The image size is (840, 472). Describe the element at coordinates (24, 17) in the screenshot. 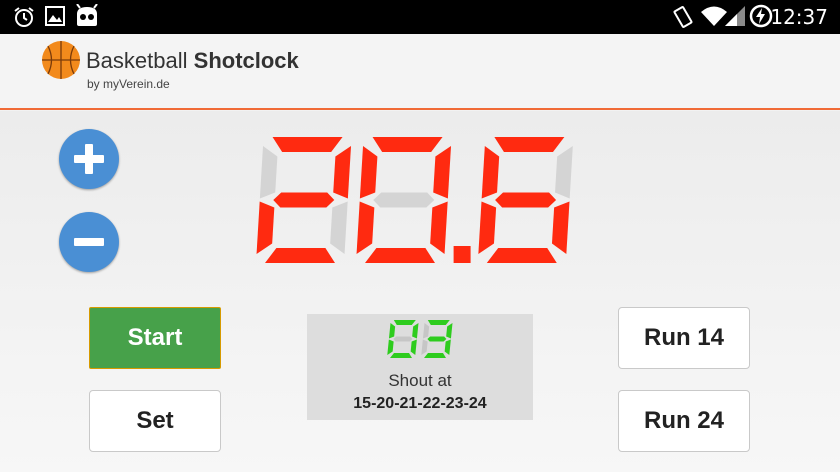

I see `alarm-icon` at that location.